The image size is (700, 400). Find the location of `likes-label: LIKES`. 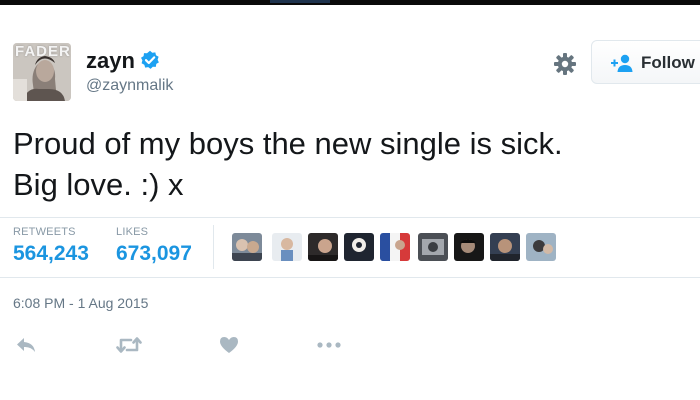

likes-label: LIKES is located at coordinates (132, 232).